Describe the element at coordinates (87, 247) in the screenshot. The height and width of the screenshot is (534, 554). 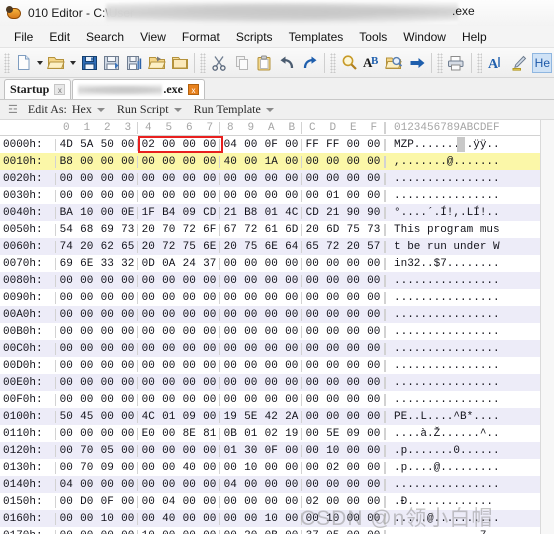
I see `hex-byte: 20` at that location.